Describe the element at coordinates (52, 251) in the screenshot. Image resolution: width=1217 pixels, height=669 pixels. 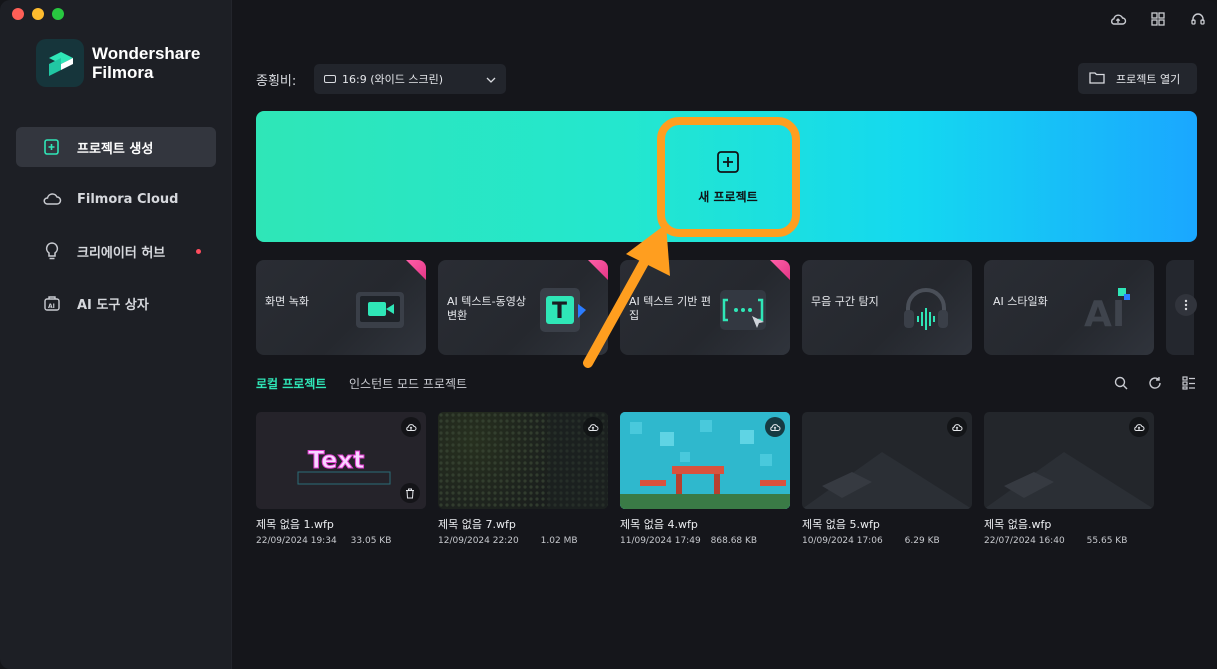
I see `lightbulb-icon` at that location.